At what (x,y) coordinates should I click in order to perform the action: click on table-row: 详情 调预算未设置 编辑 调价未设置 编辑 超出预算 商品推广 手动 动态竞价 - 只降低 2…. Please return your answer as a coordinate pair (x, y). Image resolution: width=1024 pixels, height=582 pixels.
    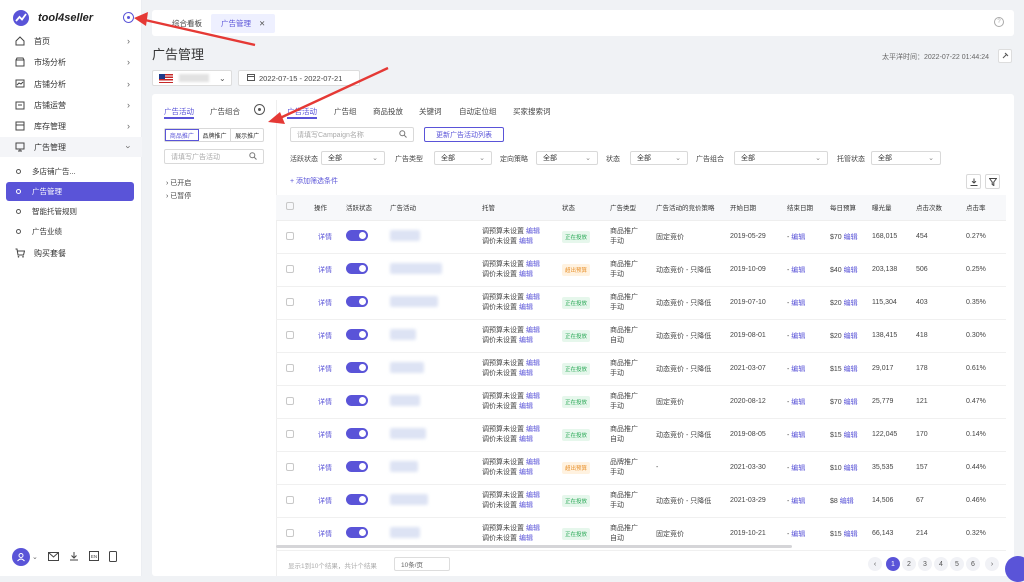
    Looking at the image, I should click on (641, 270).